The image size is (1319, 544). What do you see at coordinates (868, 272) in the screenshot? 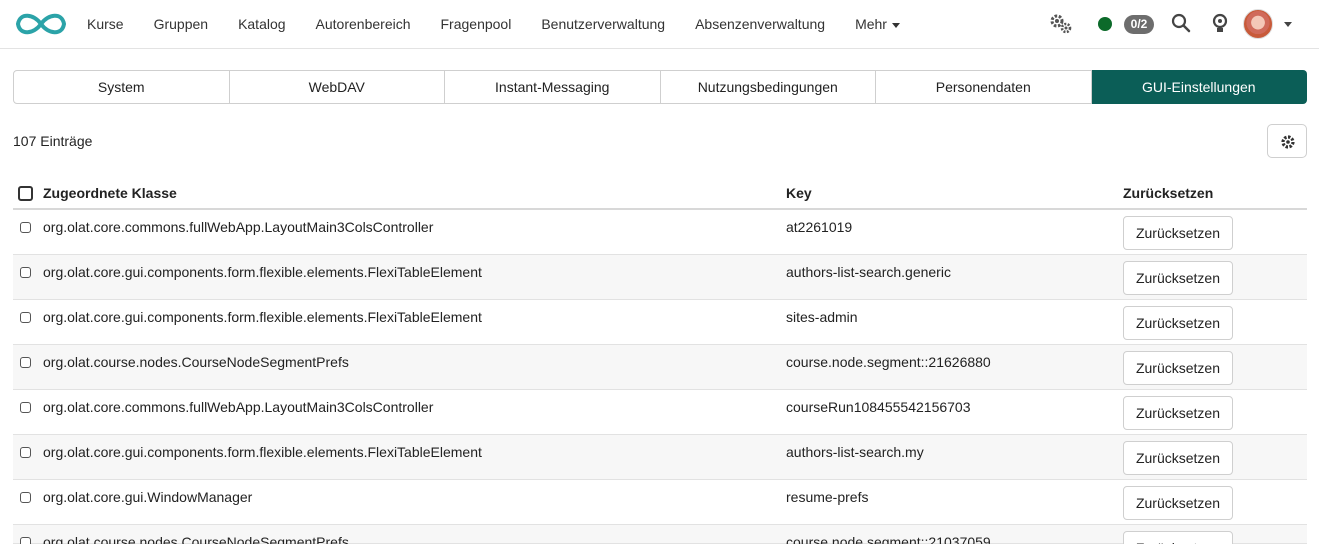
I see `cell-key: authors-list-search.generic` at bounding box center [868, 272].